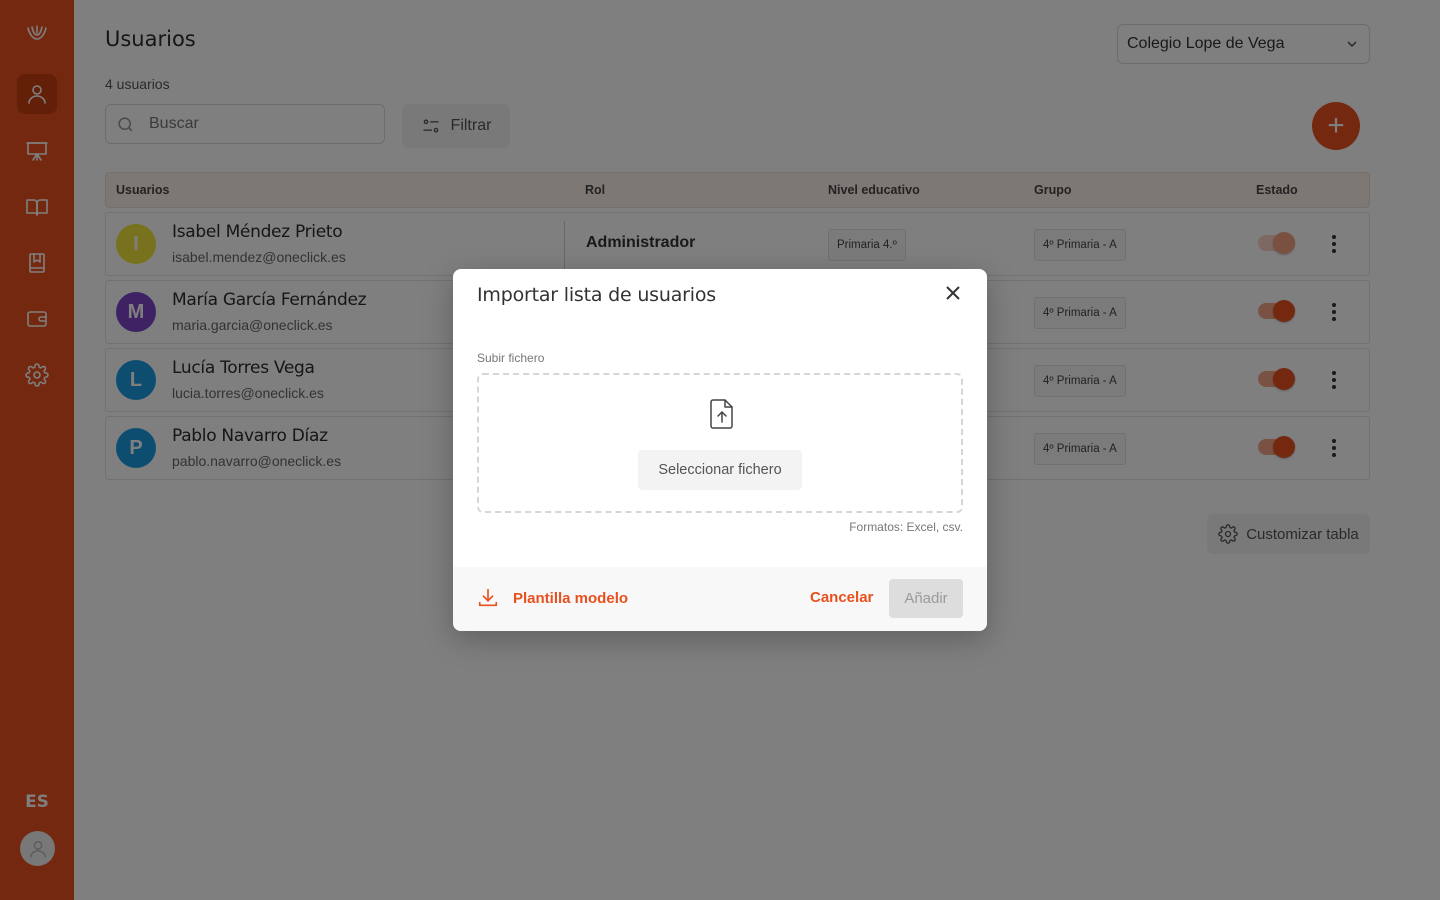 This screenshot has height=900, width=1440. I want to click on select-file-button: Seleccionar fichero, so click(720, 470).